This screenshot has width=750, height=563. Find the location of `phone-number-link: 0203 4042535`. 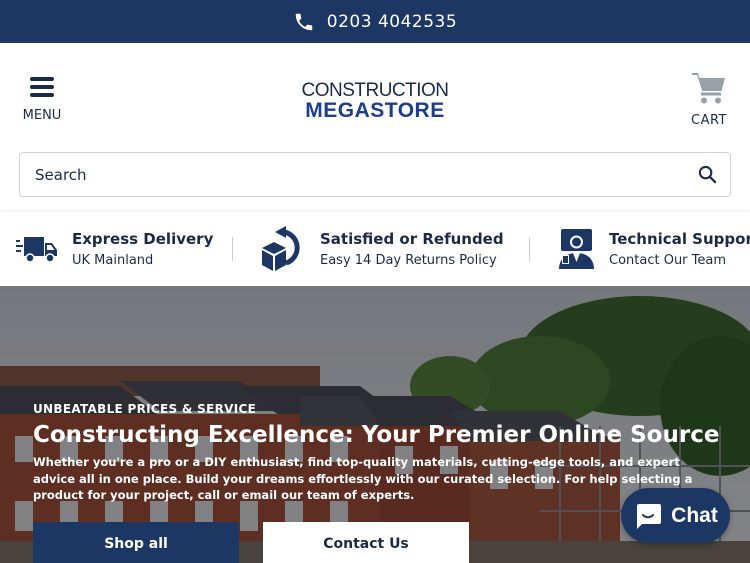

phone-number-link: 0203 4042535 is located at coordinates (392, 22).